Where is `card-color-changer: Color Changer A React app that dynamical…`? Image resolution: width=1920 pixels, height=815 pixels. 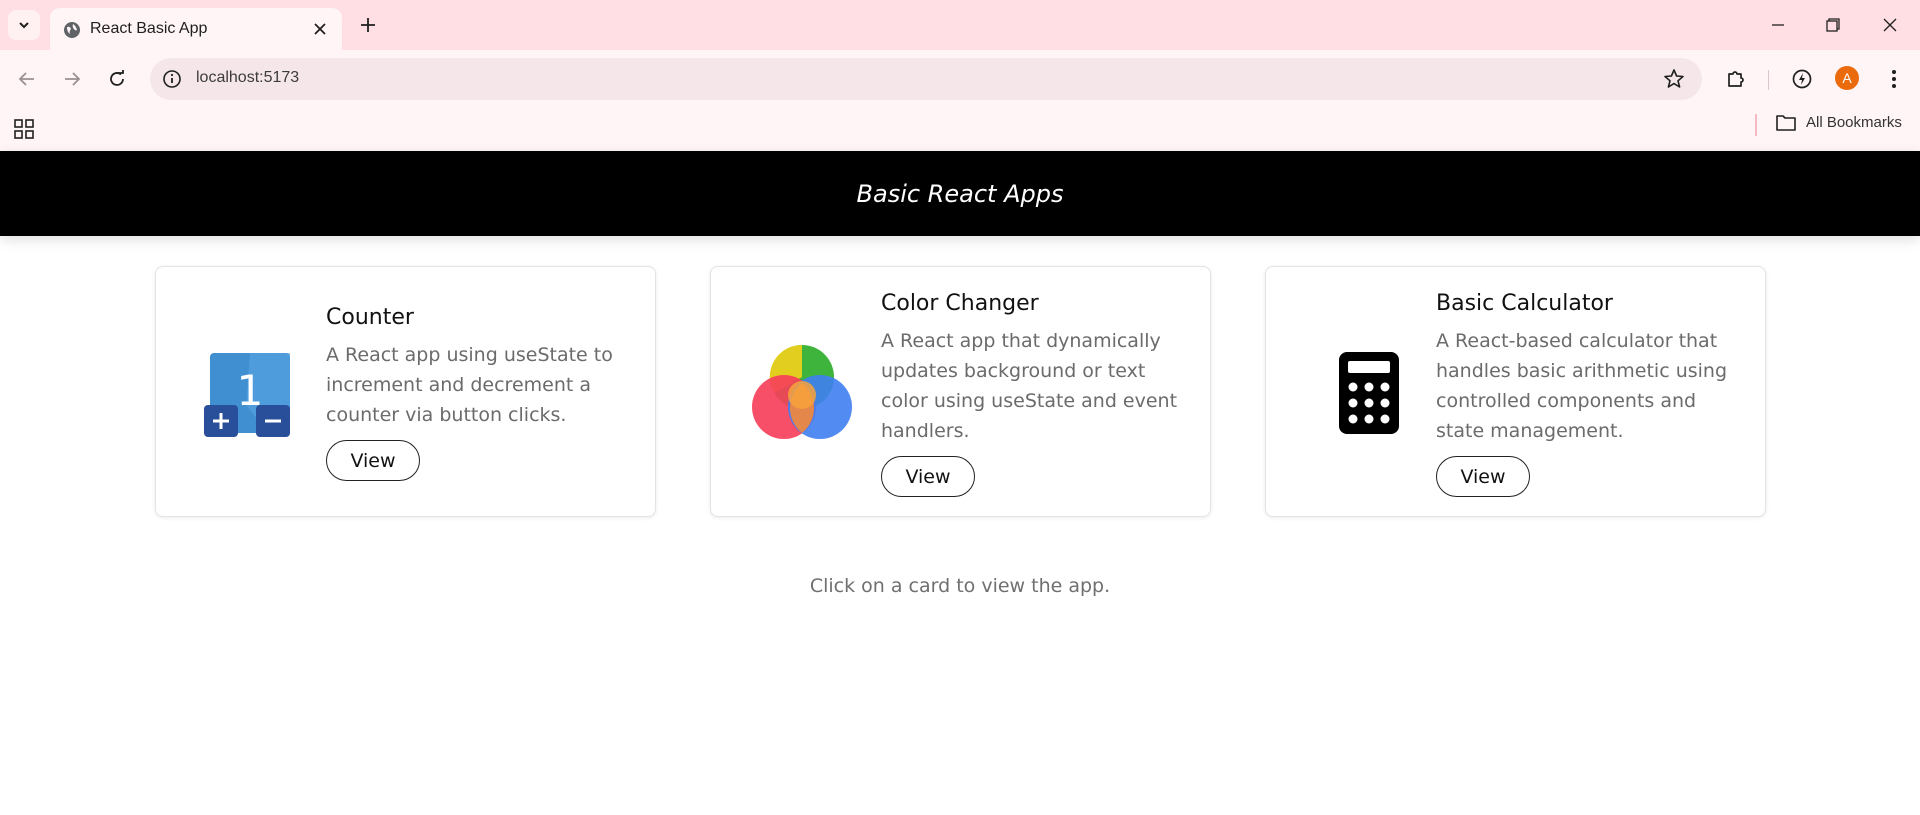 card-color-changer: Color Changer A React app that dynamical… is located at coordinates (960, 391).